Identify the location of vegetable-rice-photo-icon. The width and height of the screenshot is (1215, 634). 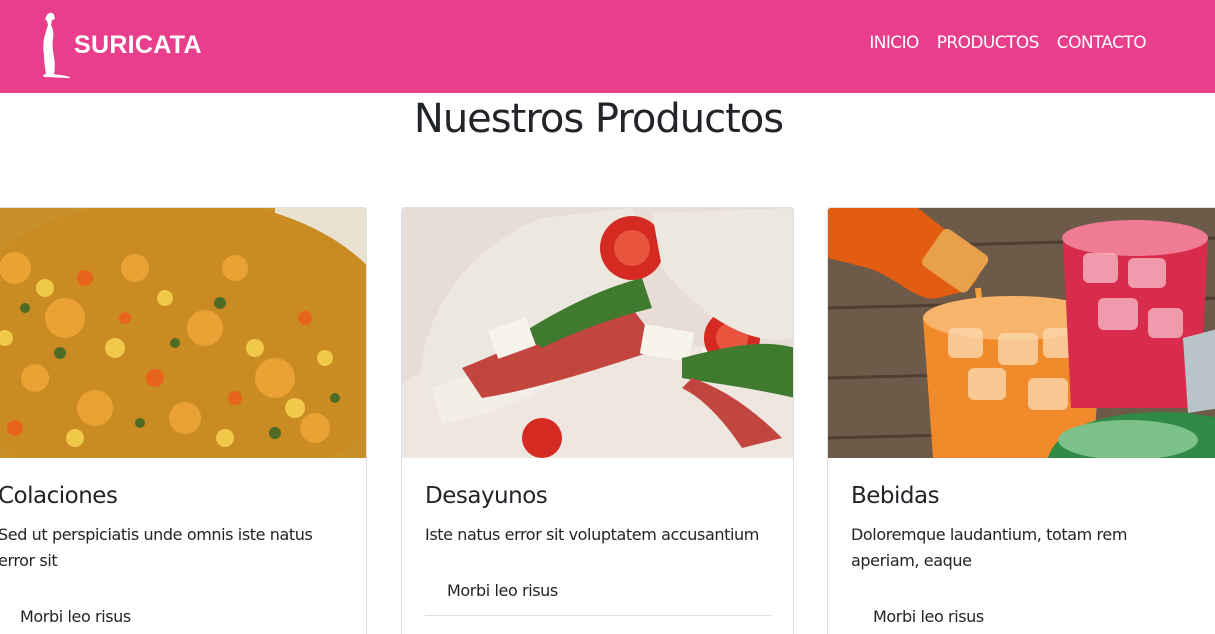
(183, 333).